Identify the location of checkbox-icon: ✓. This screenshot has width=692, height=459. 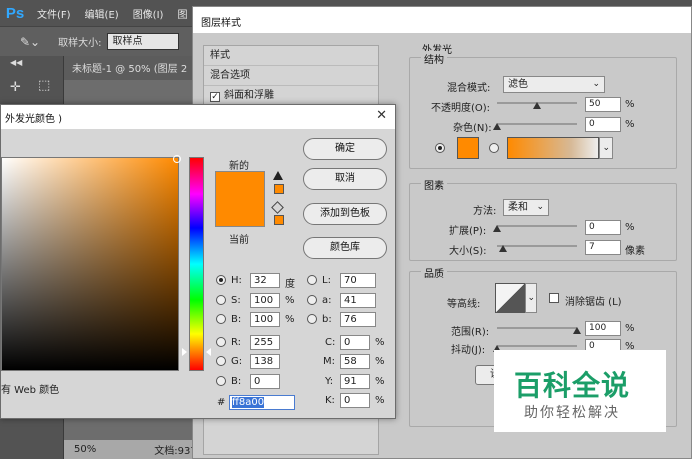
(215, 97).